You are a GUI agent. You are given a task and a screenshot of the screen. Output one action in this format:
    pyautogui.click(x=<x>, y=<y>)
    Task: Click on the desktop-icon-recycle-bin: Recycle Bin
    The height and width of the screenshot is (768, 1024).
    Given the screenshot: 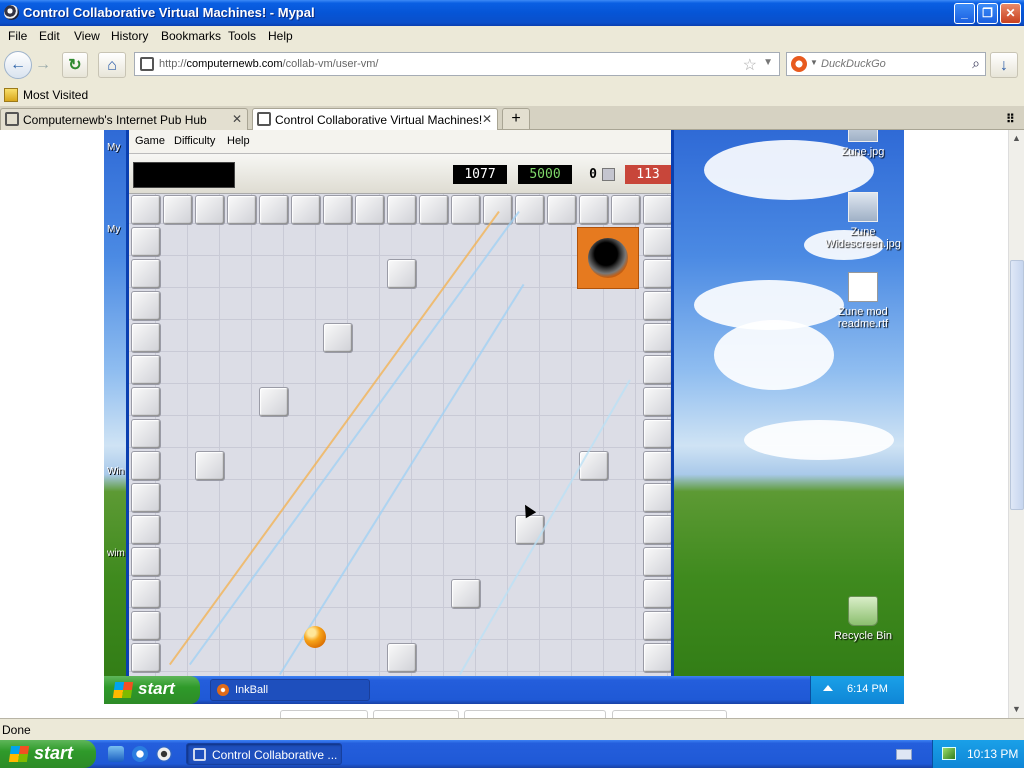 What is the action you would take?
    pyautogui.click(x=860, y=619)
    